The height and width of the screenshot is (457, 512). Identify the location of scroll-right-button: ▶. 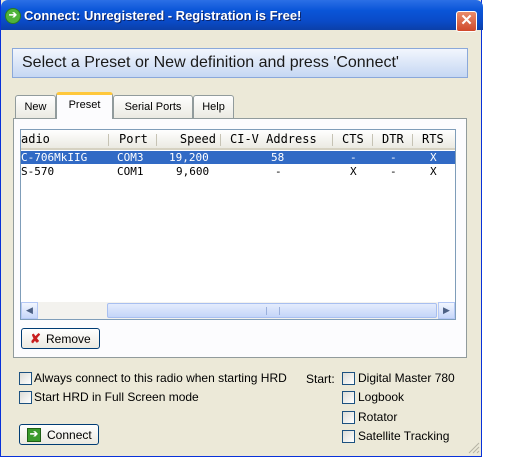
(446, 310).